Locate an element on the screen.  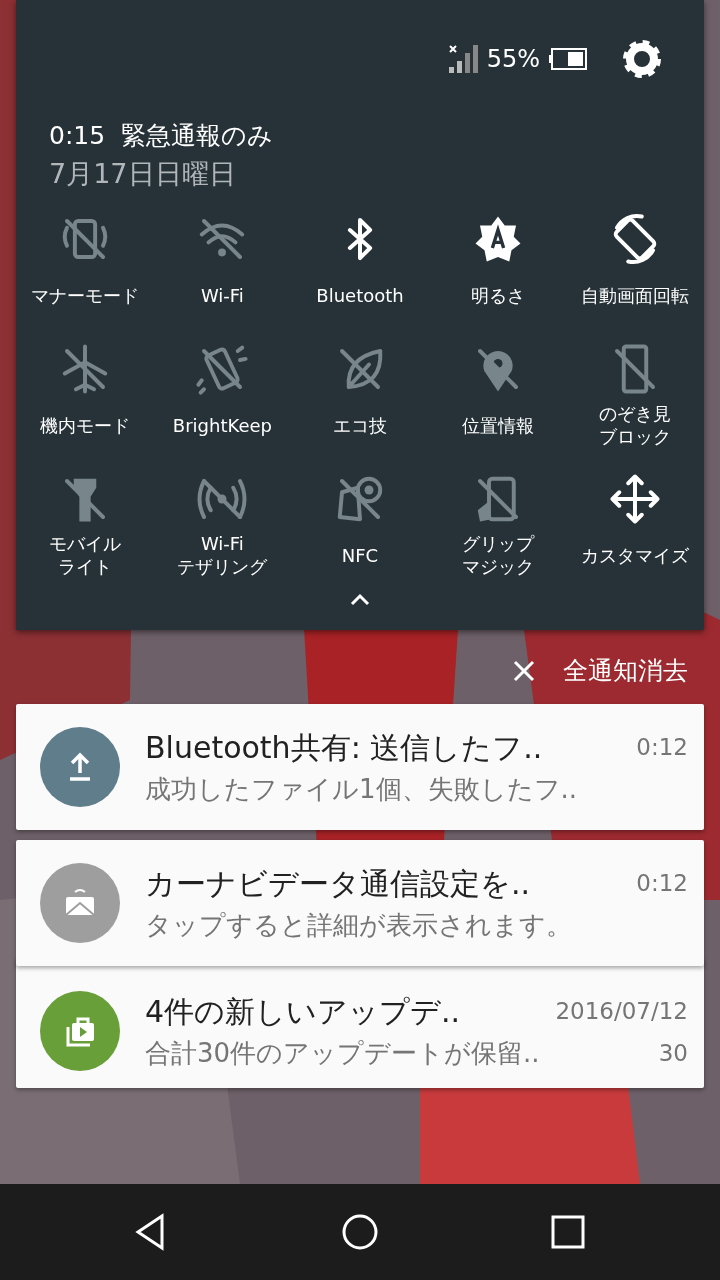
notification-title: 4件の新しいアップデ.. is located at coordinates (303, 1011).